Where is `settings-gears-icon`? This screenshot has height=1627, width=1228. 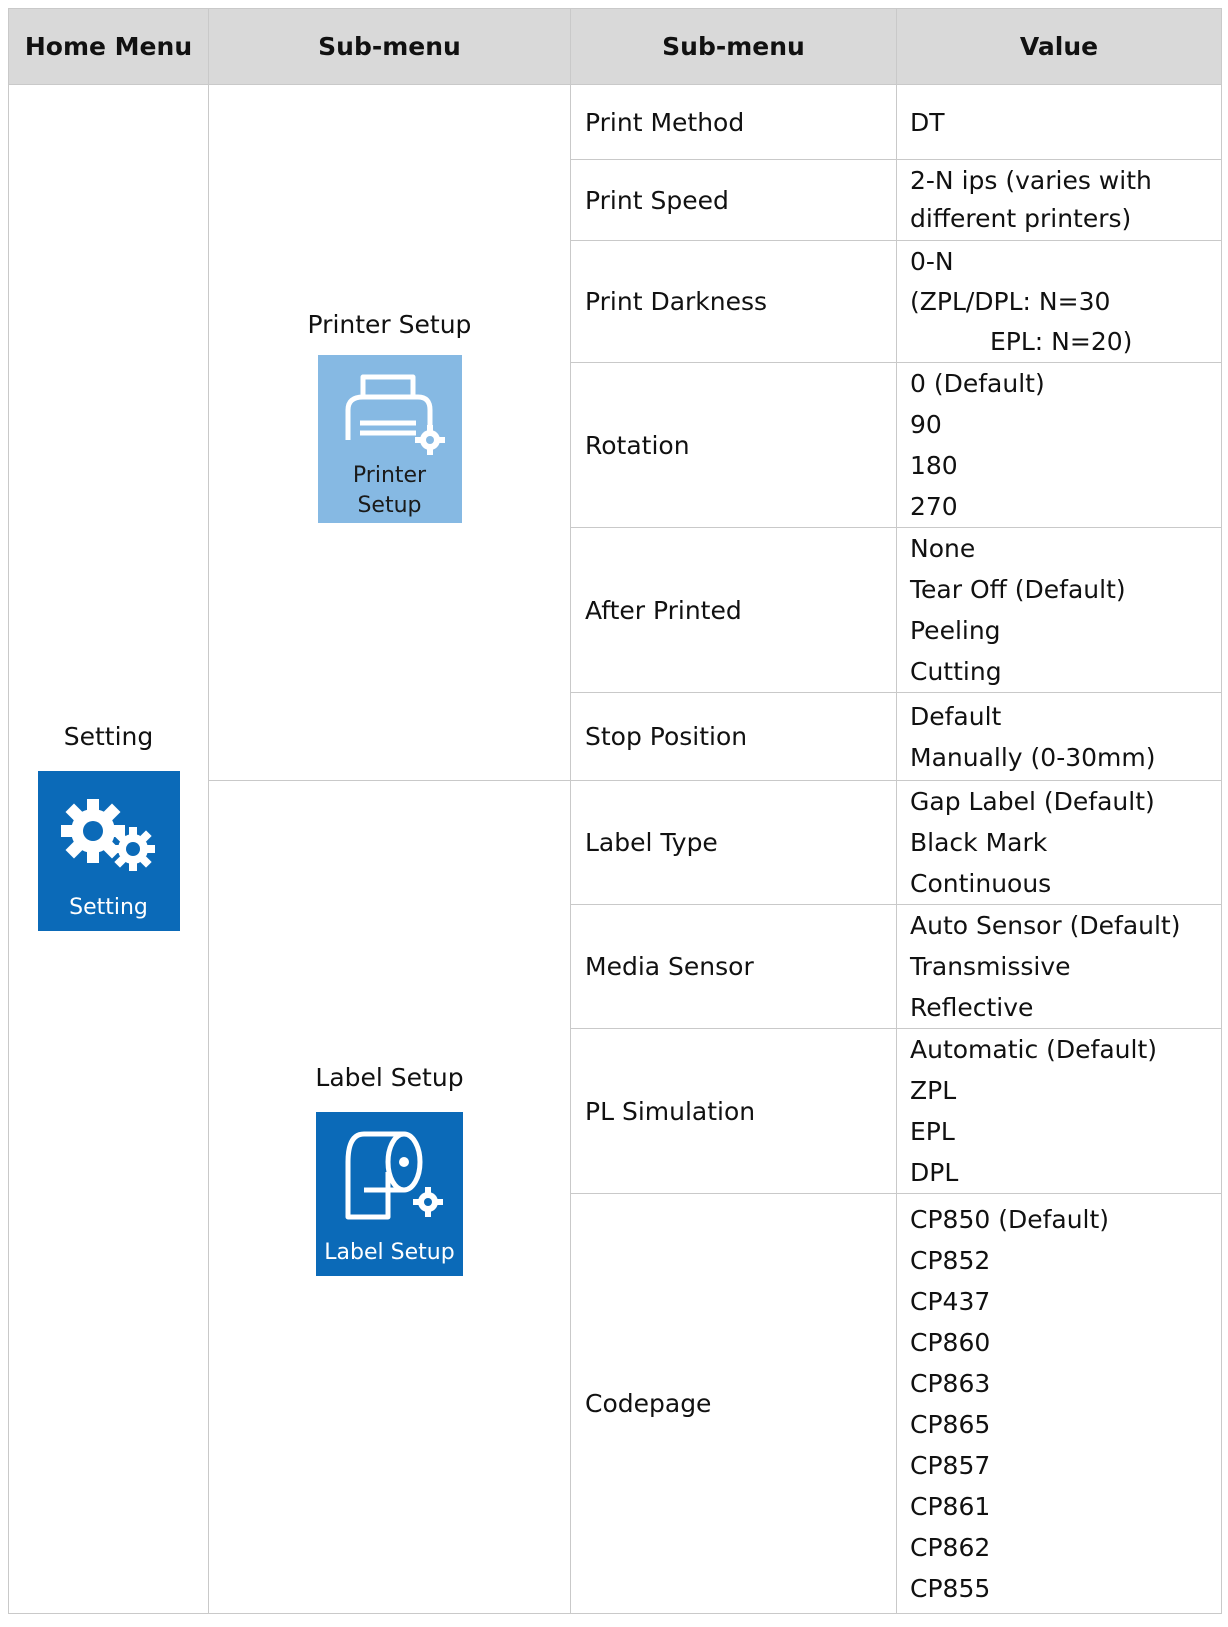
settings-gears-icon is located at coordinates (107, 835).